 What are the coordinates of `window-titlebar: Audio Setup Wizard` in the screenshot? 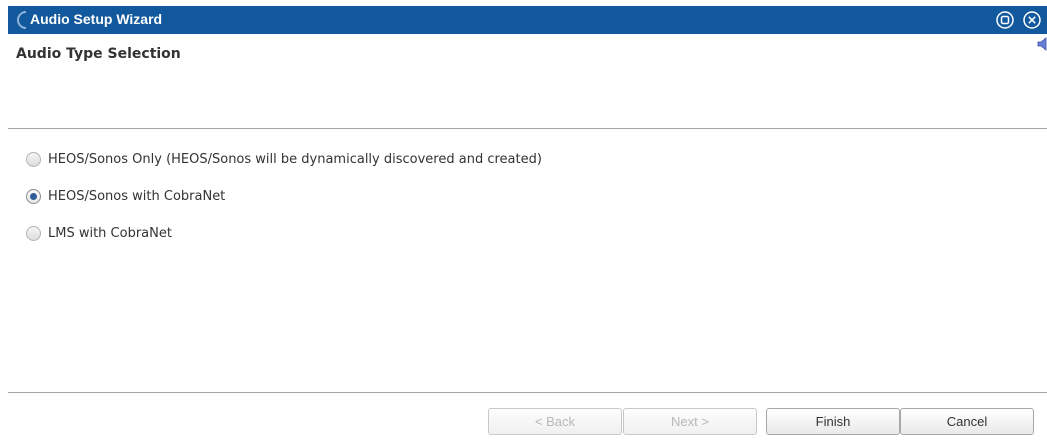 It's located at (527, 20).